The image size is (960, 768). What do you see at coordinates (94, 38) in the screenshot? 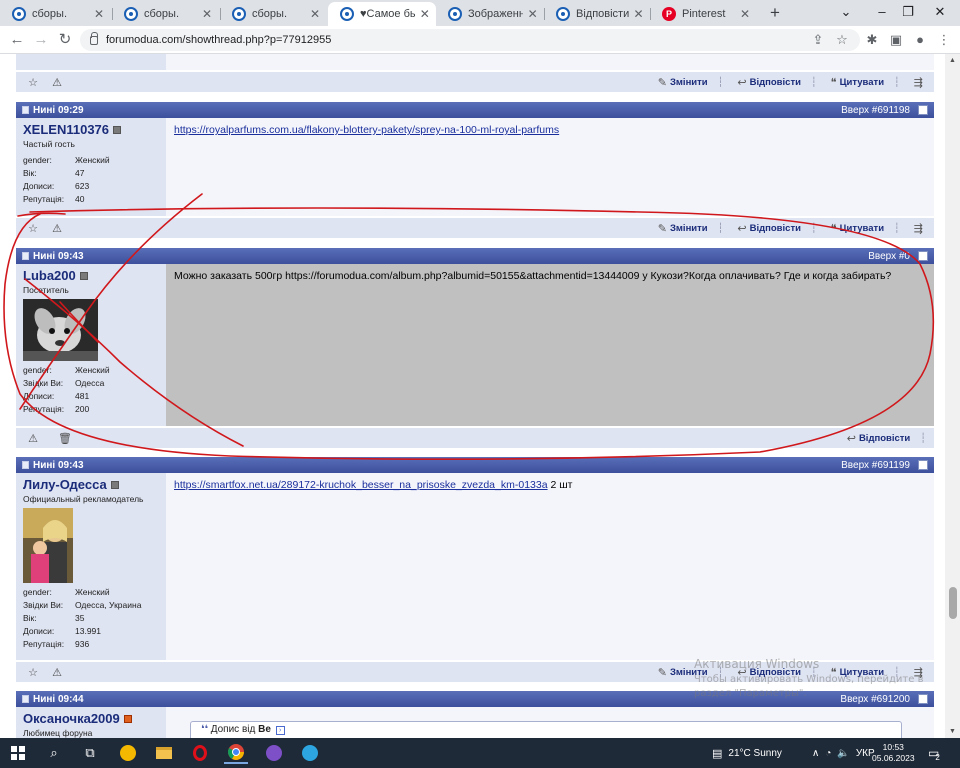
I see `lock-icon` at bounding box center [94, 38].